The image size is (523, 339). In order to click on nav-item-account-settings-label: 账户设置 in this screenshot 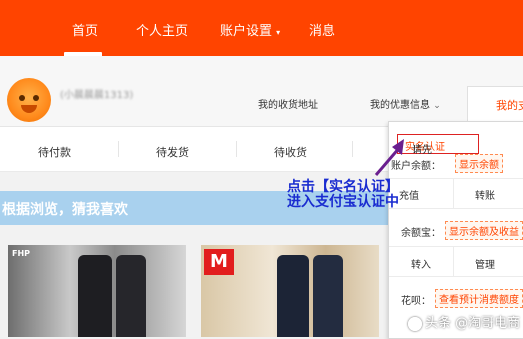, I will do `click(246, 31)`.